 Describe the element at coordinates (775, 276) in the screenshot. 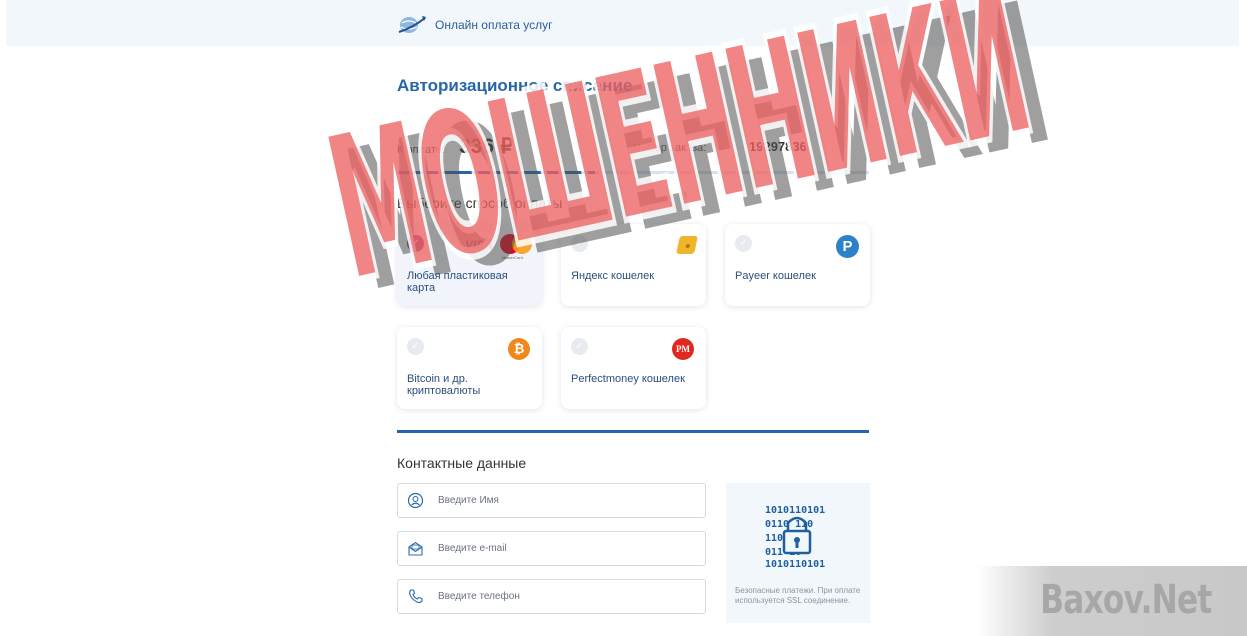

I see `method-label: Payeer кошелек` at that location.